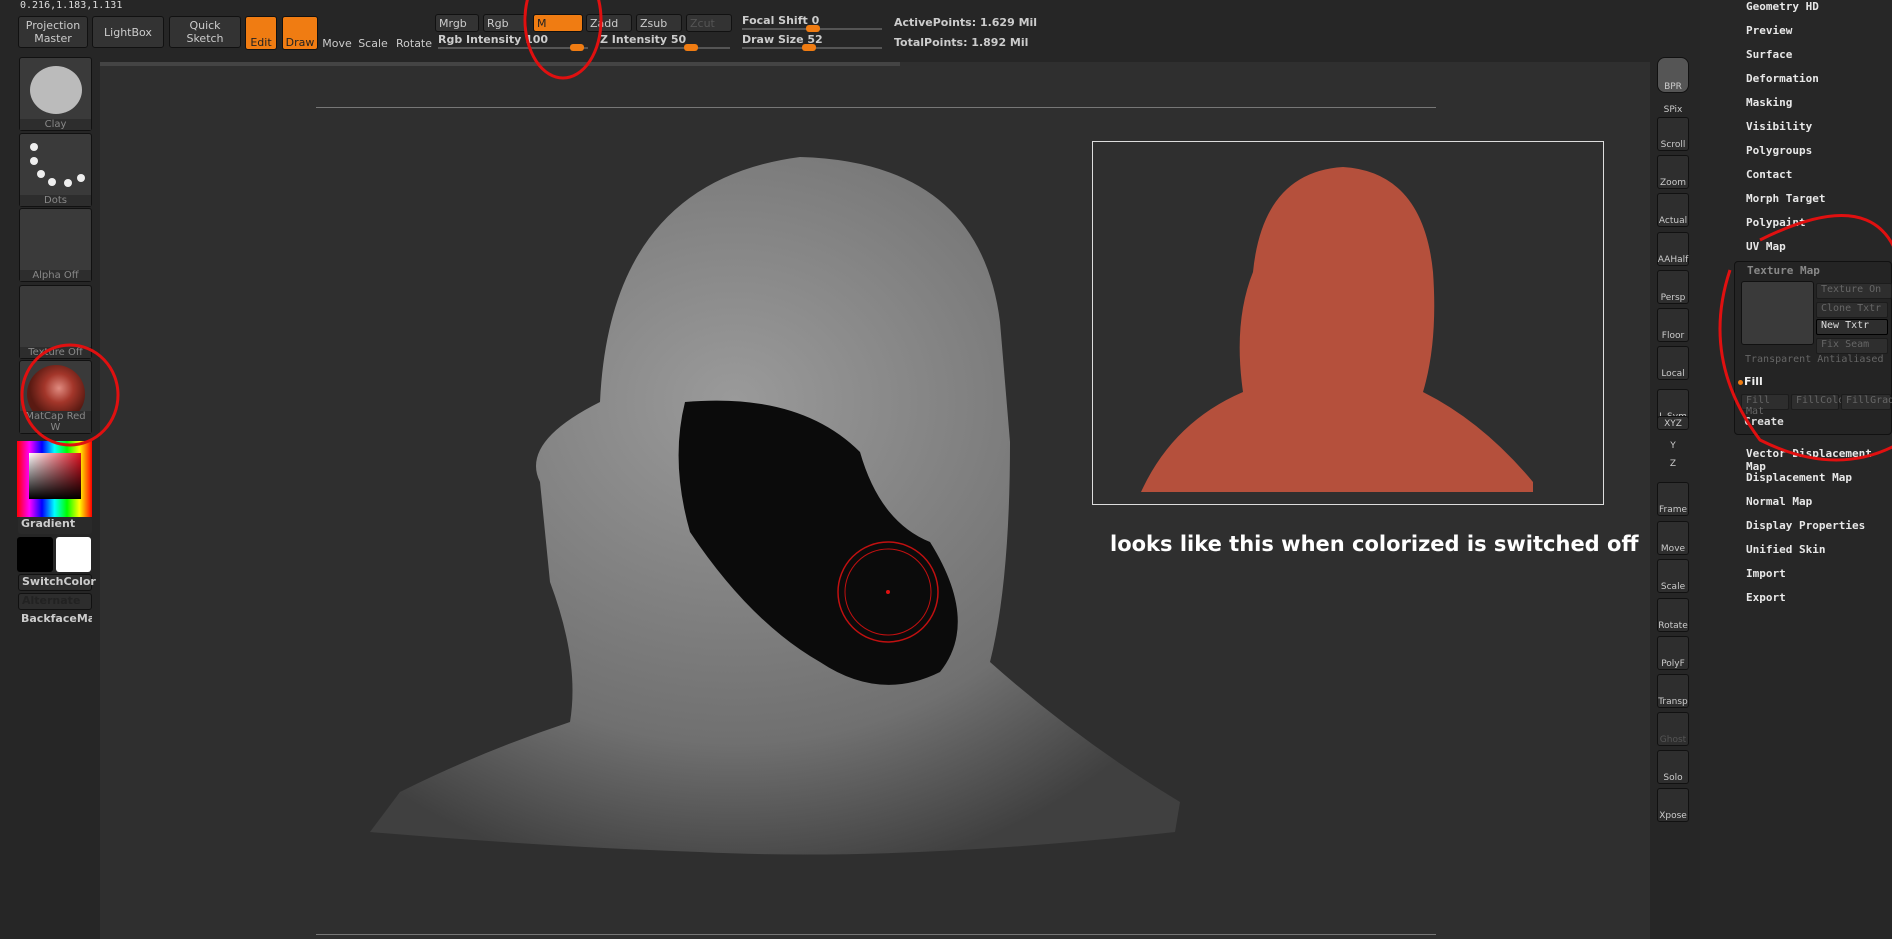 The height and width of the screenshot is (939, 1892). Describe the element at coordinates (373, 33) in the screenshot. I see `scale-button: Scale` at that location.